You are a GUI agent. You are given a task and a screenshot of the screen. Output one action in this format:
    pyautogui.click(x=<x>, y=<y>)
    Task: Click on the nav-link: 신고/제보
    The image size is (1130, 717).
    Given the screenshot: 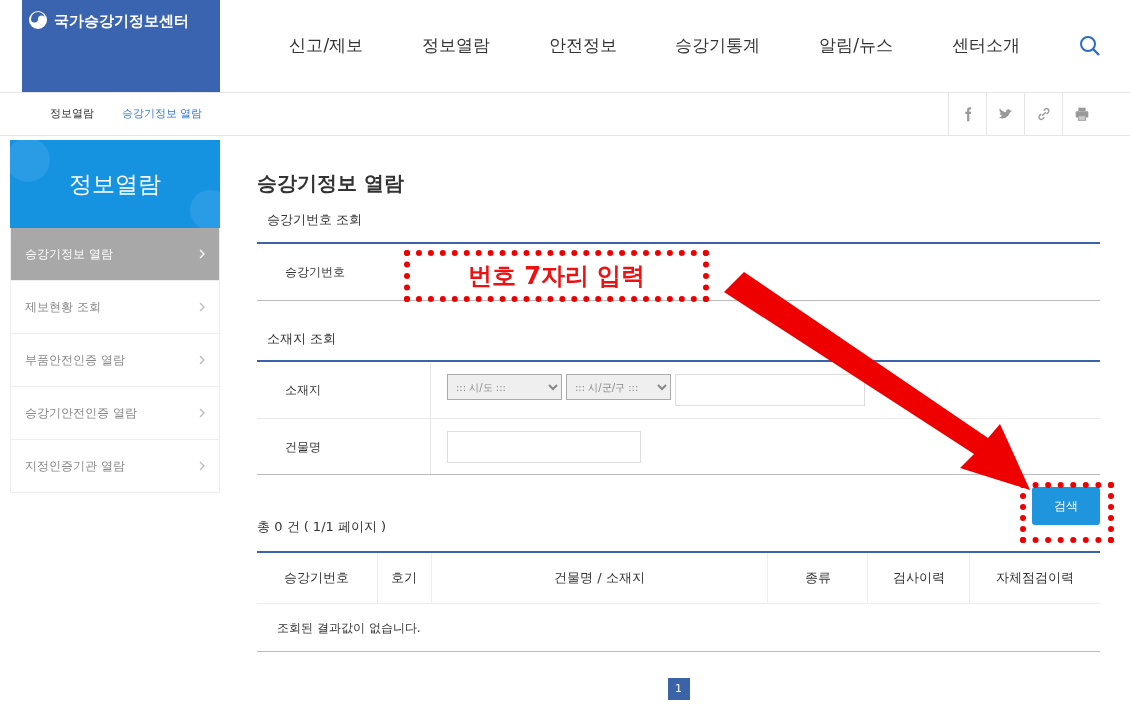 What is the action you would take?
    pyautogui.click(x=326, y=46)
    